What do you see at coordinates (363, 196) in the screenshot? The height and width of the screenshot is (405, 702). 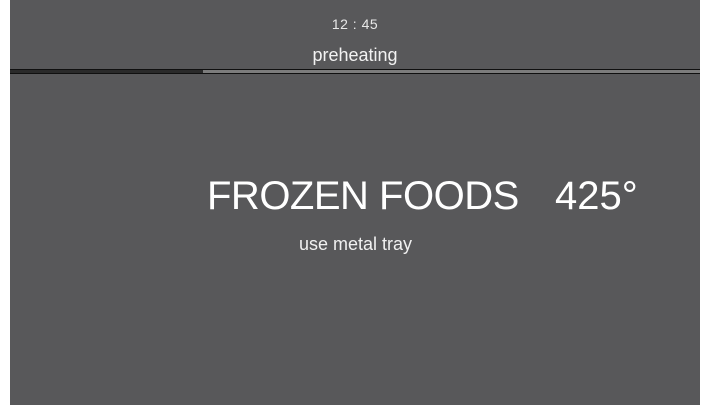 I see `cooking-mode-title: FROZEN FOODS` at bounding box center [363, 196].